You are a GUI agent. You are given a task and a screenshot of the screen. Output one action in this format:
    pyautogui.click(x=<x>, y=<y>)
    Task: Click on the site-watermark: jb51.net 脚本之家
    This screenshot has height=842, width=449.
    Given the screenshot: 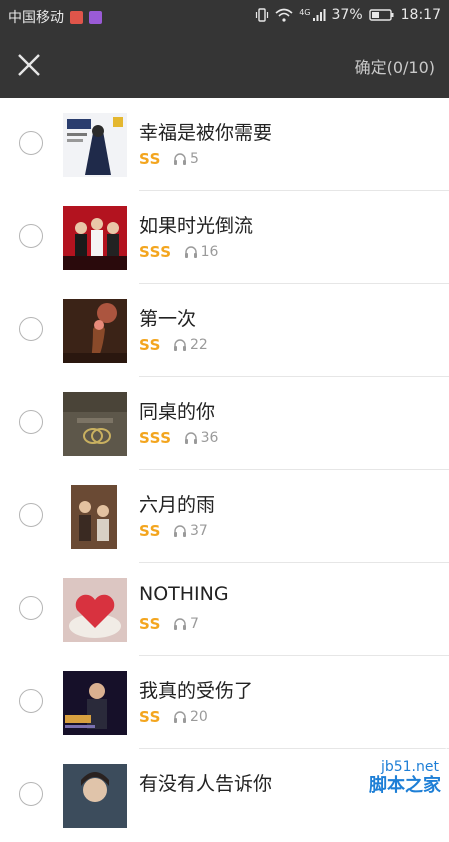 What is the action you would take?
    pyautogui.click(x=391, y=774)
    